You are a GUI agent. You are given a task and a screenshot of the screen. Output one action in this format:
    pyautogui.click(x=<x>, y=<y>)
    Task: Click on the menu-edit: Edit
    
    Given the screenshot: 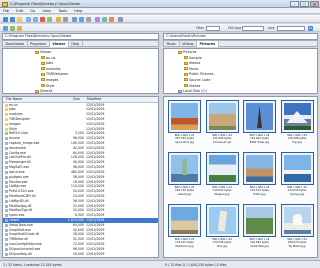 What is the action you would take?
    pyautogui.click(x=19, y=11)
    